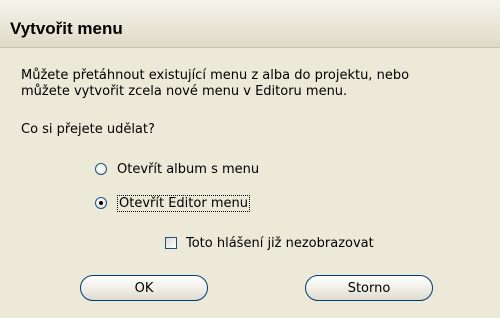  I want to click on dialog-title: Vytvořit menu, so click(66, 28).